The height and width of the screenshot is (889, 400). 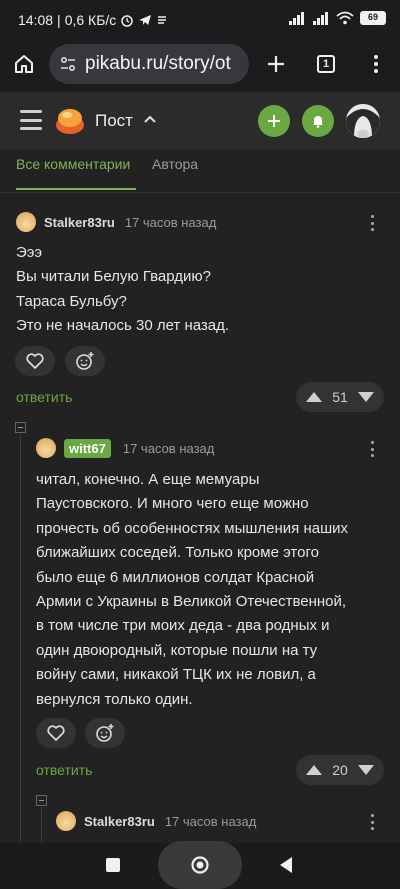 I want to click on system-navigation-bar, so click(x=200, y=865).